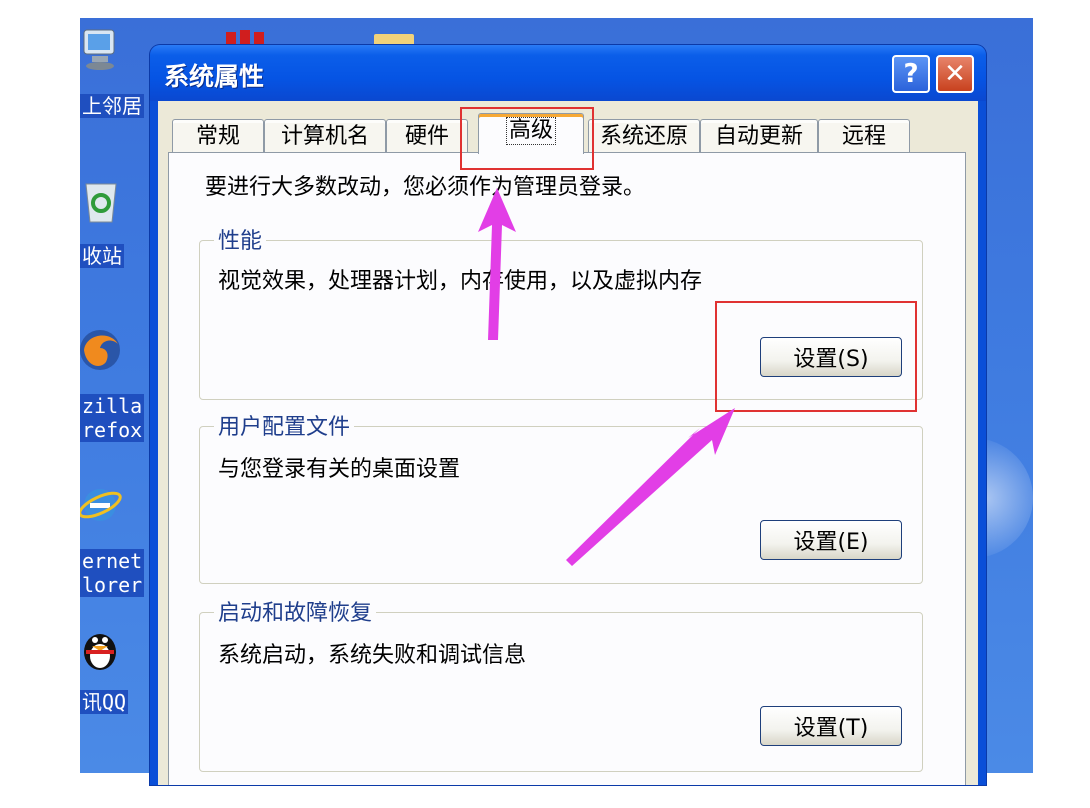  I want to click on arrow-diagonal-icon, so click(650, 487).